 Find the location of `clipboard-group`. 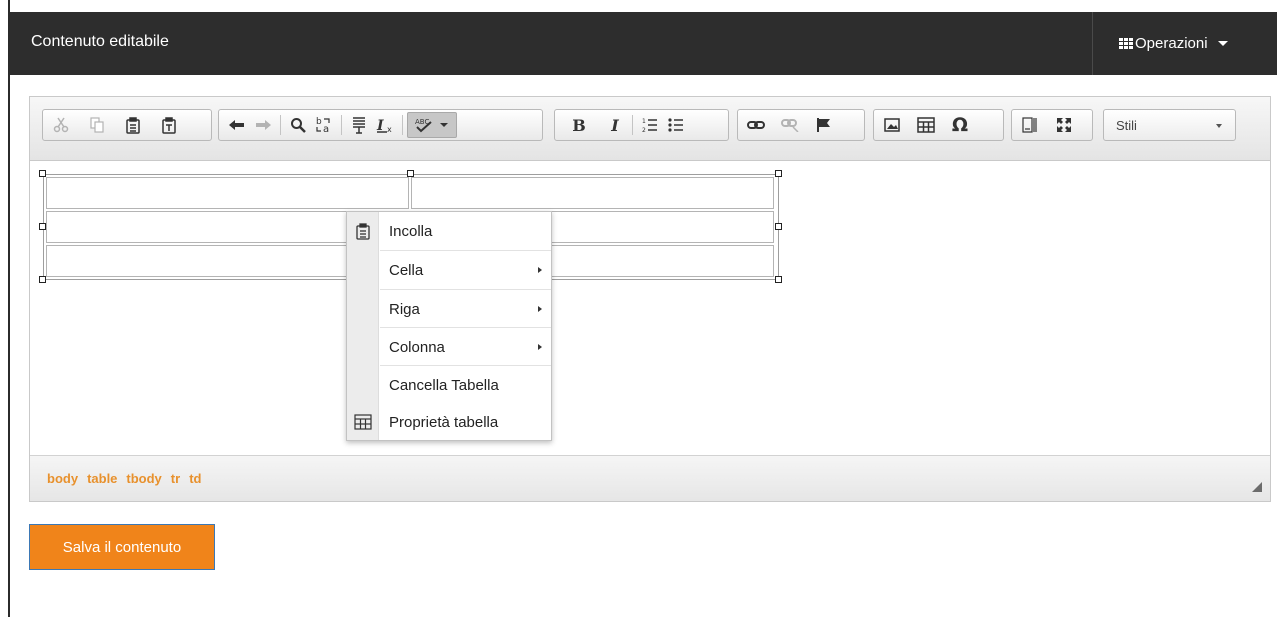

clipboard-group is located at coordinates (127, 125).